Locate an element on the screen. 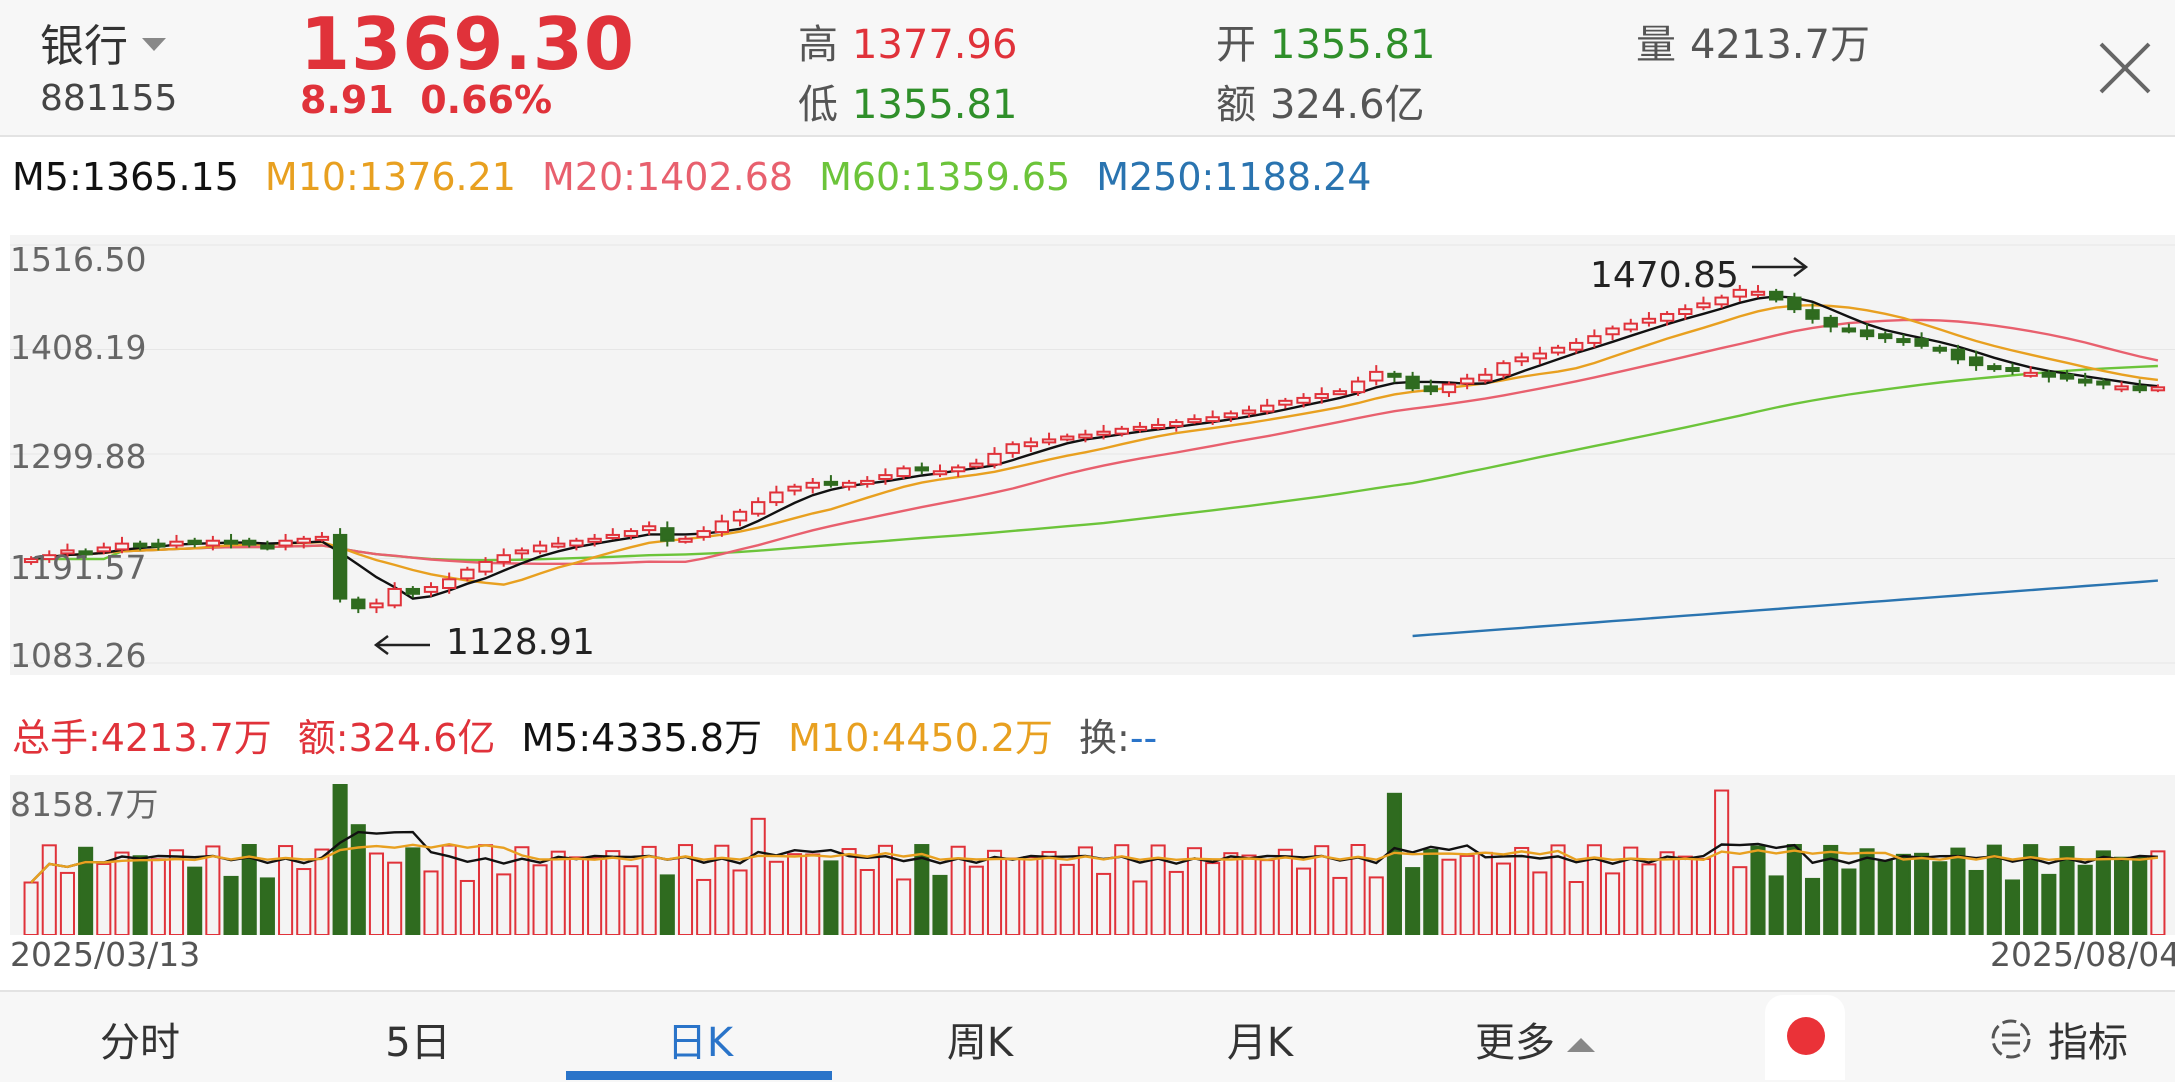  turnover-label: 换: is located at coordinates (1104, 738).